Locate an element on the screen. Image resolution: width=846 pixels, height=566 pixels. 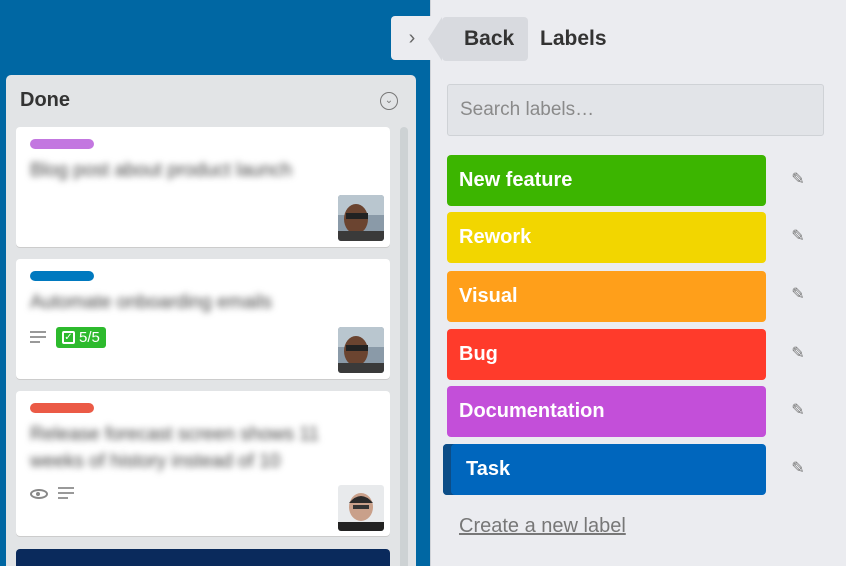
chevron-right-icon: › is located at coordinates (412, 38).